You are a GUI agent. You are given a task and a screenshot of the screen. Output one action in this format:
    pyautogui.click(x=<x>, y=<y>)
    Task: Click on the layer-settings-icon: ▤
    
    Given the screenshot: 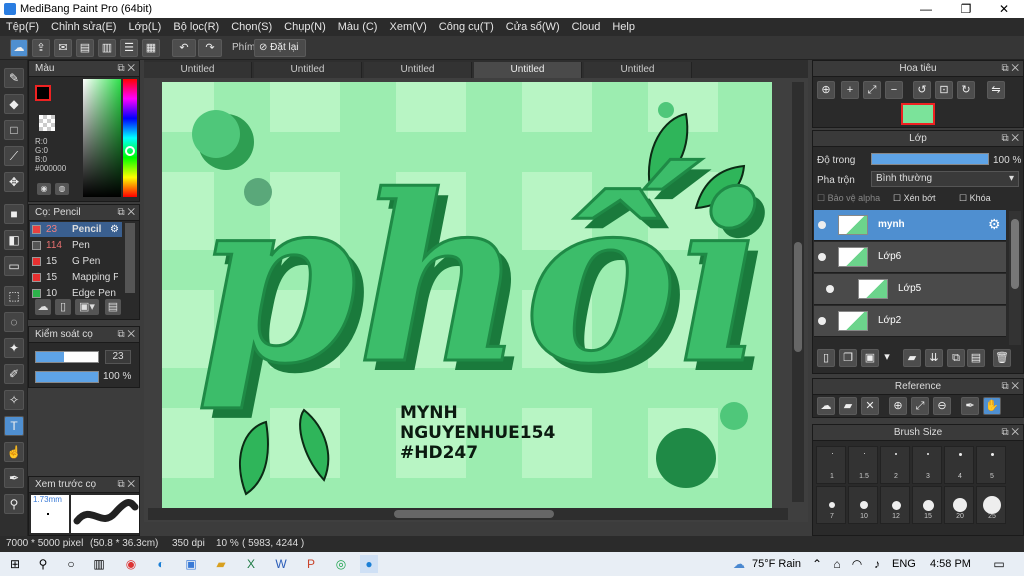 What is the action you would take?
    pyautogui.click(x=976, y=358)
    